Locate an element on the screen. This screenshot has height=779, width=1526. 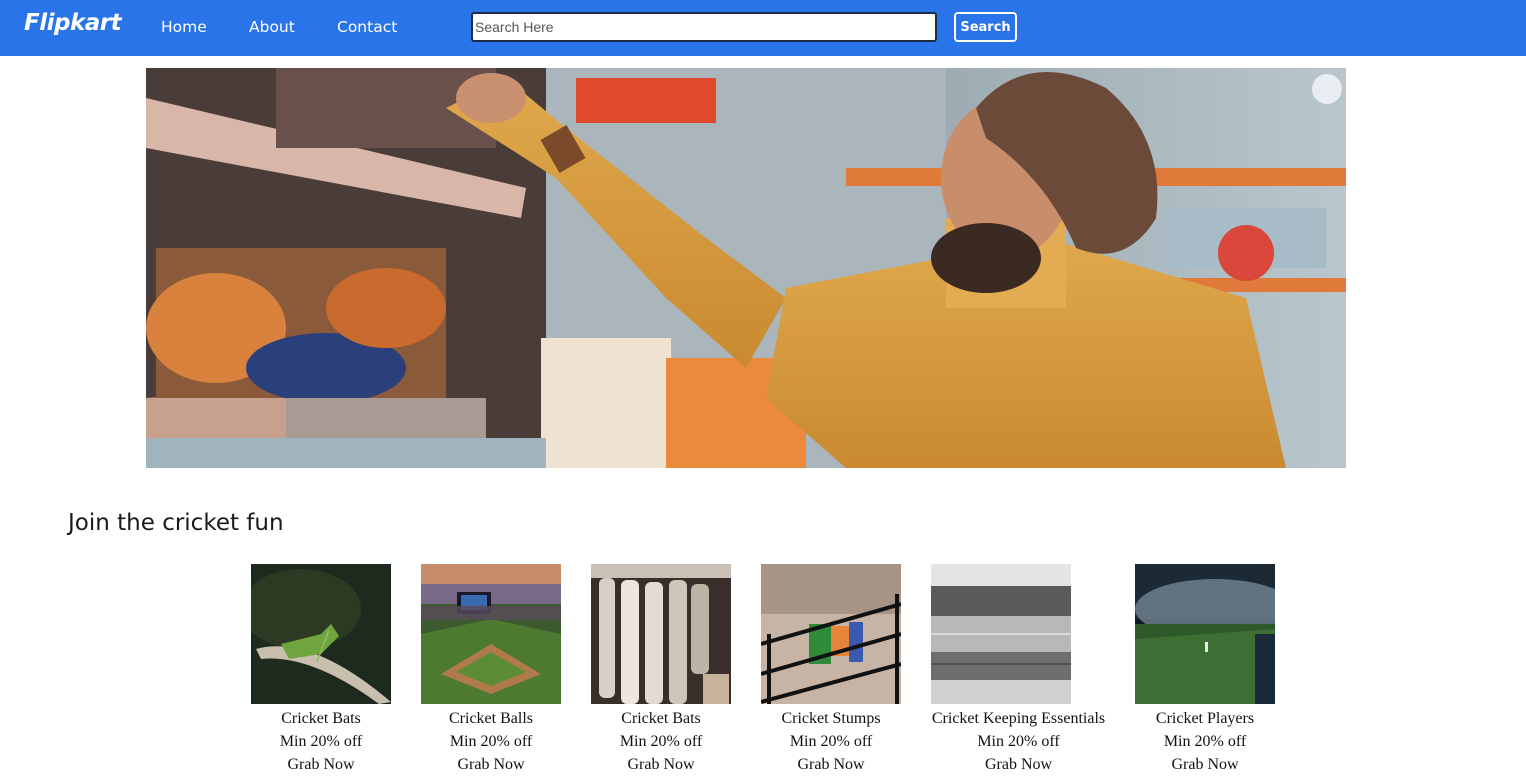
product-card: Cricket Stumps Min 20% off Grab Now is located at coordinates (831, 670).